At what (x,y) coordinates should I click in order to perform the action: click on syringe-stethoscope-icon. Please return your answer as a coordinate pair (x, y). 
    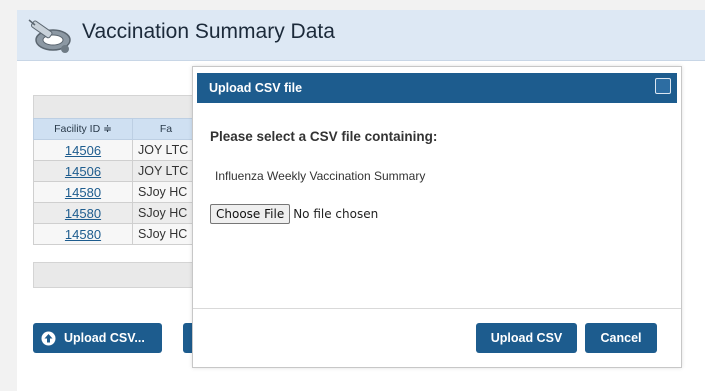
    Looking at the image, I should click on (49, 36).